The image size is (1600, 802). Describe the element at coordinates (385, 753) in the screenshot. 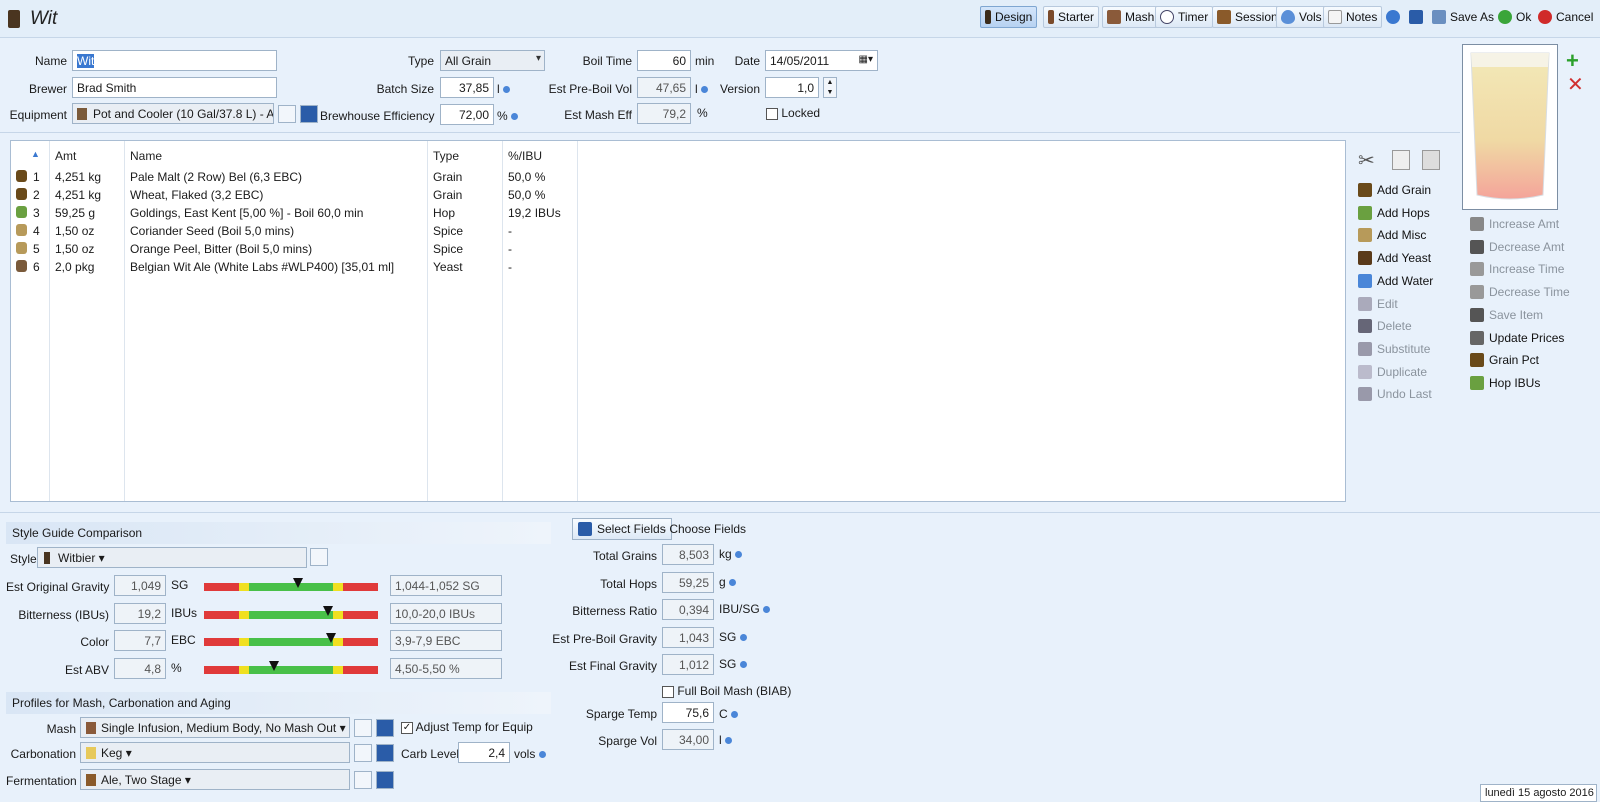

I see `save-carbonation-button` at that location.